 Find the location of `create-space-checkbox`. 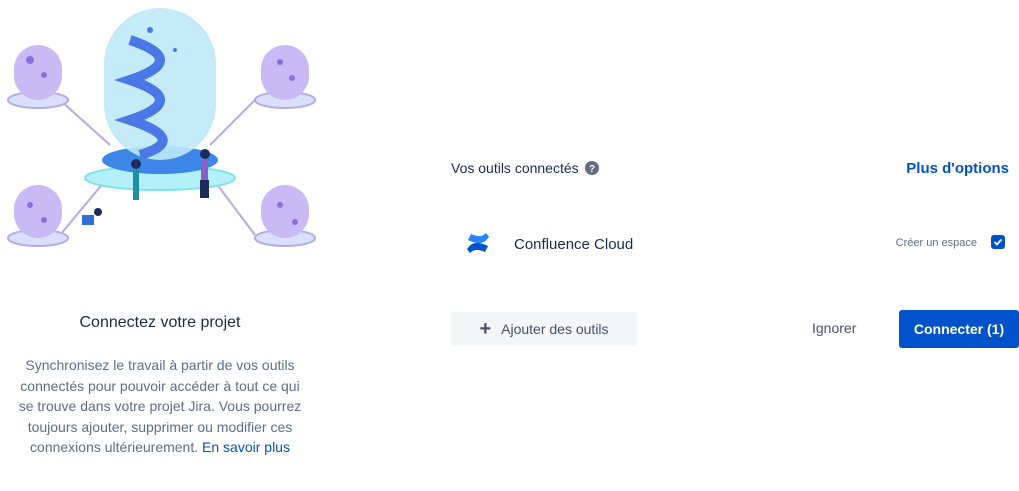

create-space-checkbox is located at coordinates (998, 242).